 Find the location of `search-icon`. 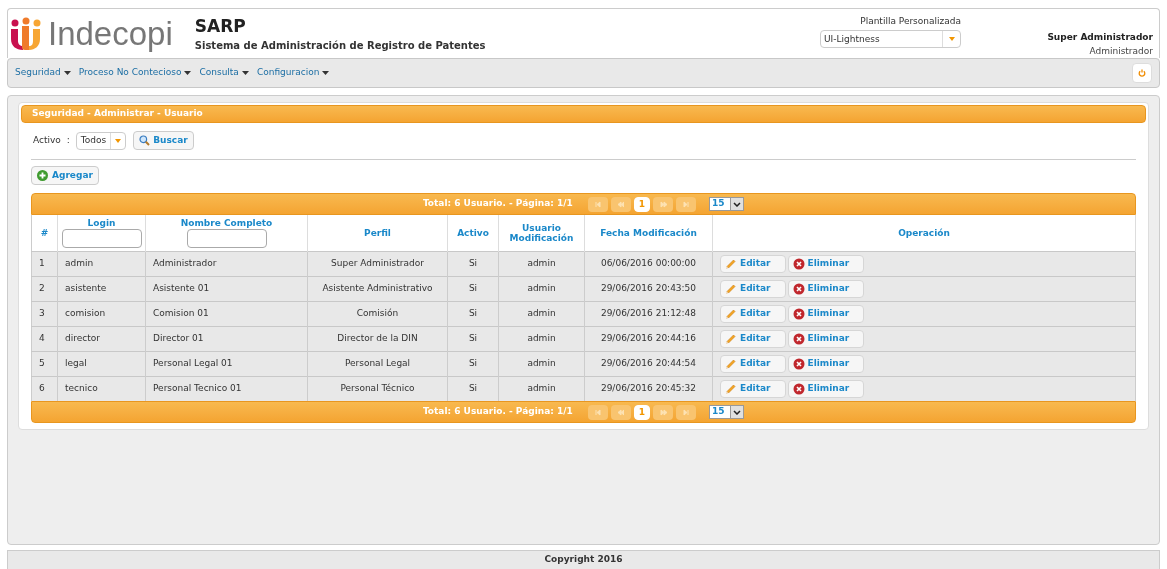

search-icon is located at coordinates (145, 140).